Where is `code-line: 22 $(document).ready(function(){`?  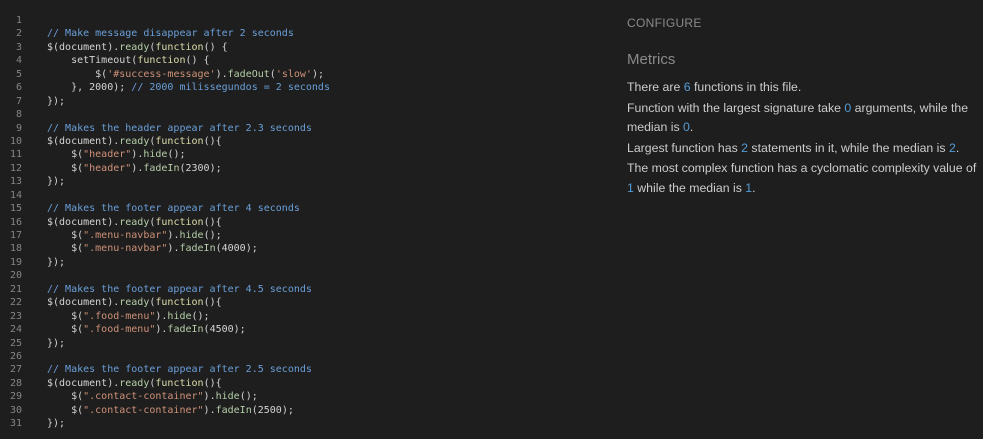
code-line: 22 $(document).ready(function(){ is located at coordinates (300, 302).